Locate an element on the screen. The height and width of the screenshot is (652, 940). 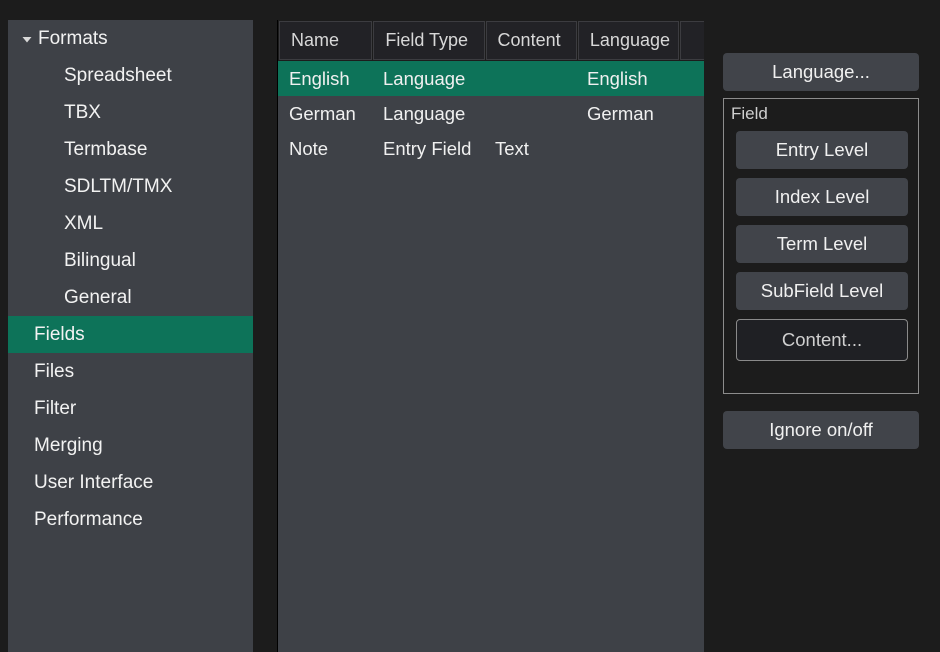
sidebar-item-termbase: Termbase is located at coordinates (130, 149).